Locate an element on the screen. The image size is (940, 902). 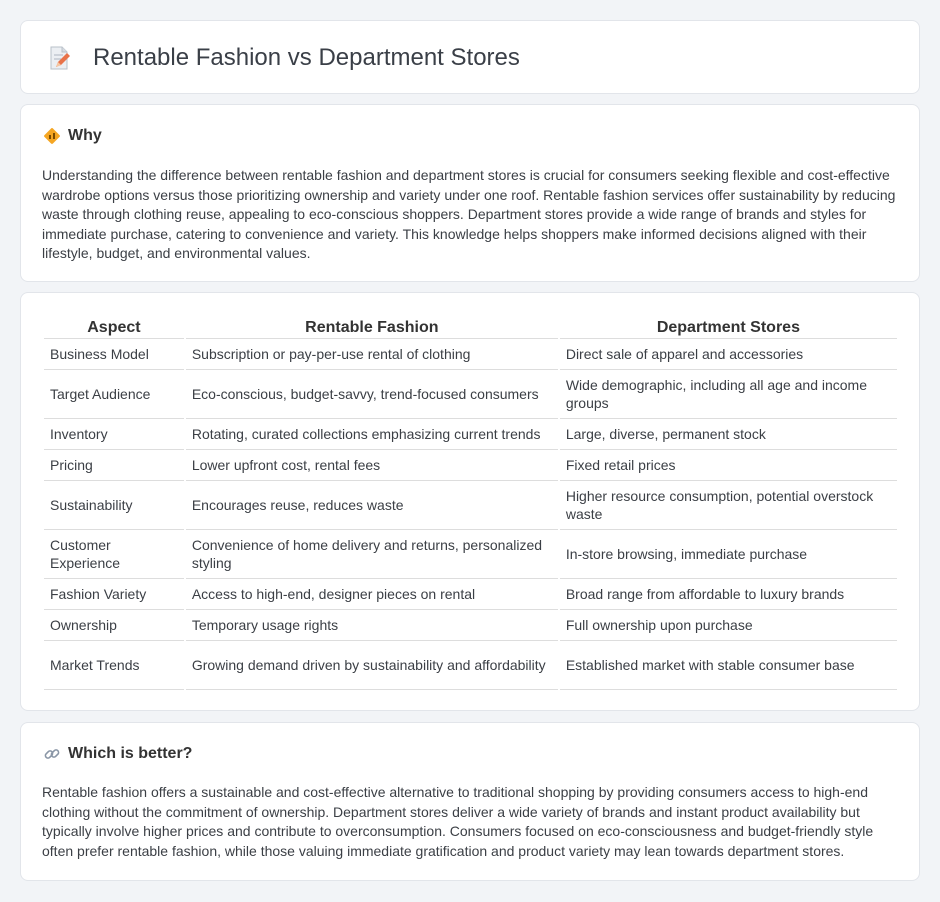
title-row: Rentable Fashion vs Department Stores is located at coordinates (283, 58).